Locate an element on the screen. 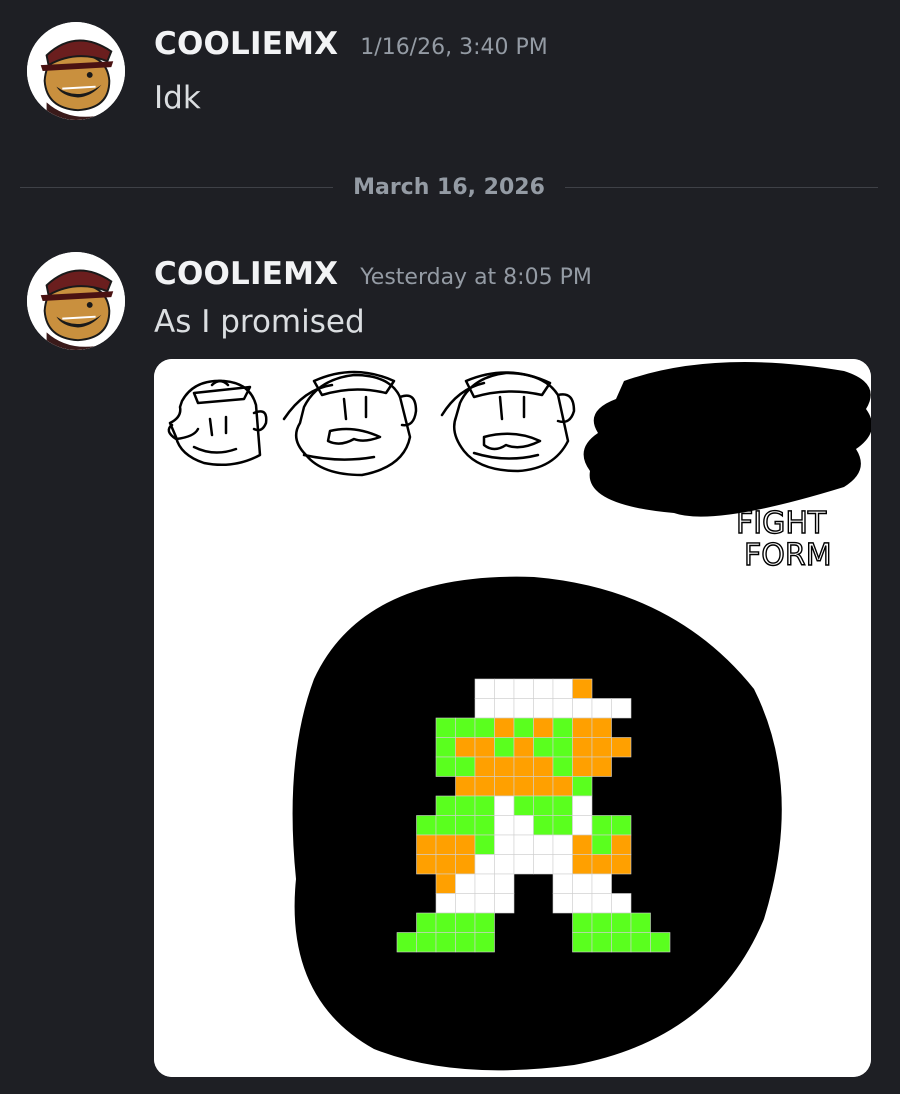 Image resolution: width=900 pixels, height=1094 pixels. message-1: COOLIEMX 1/16/26, 3:40 PM Idk is located at coordinates (450, 70).